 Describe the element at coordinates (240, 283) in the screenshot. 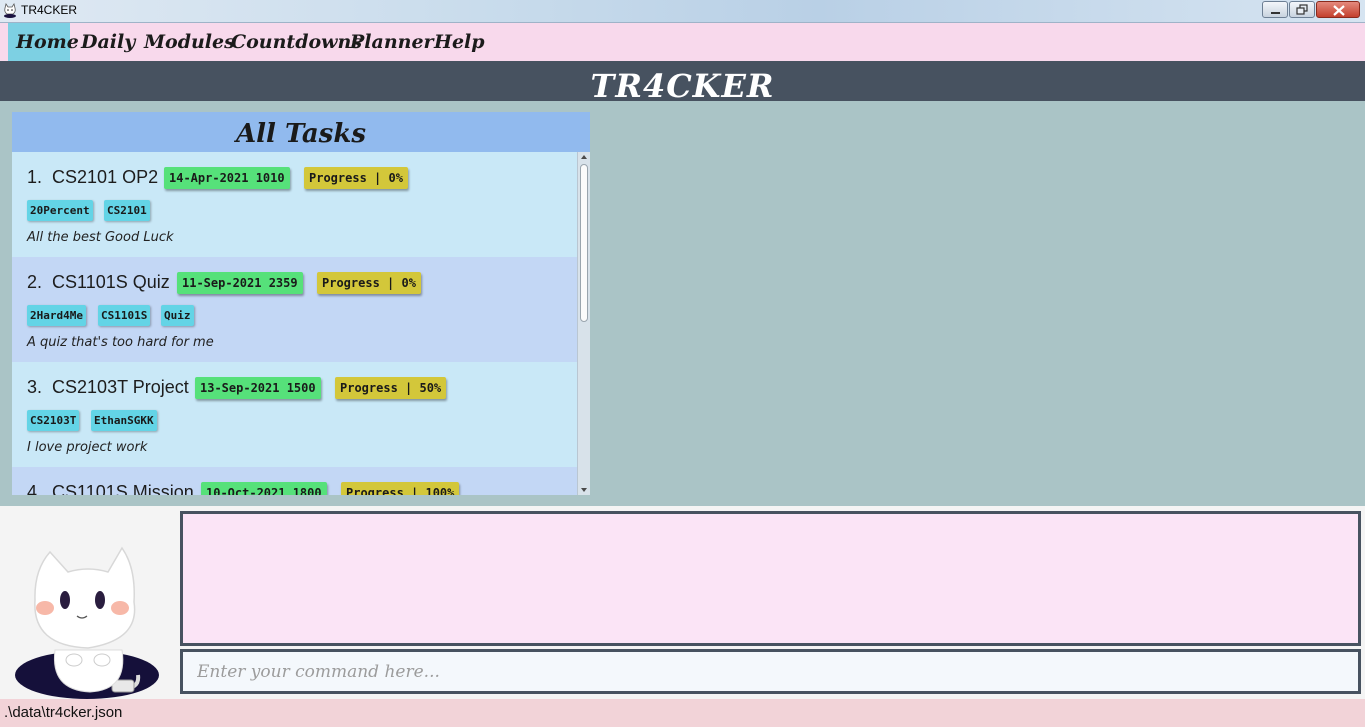

I see `deadline-chip: 11-Sep-2021 2359` at that location.